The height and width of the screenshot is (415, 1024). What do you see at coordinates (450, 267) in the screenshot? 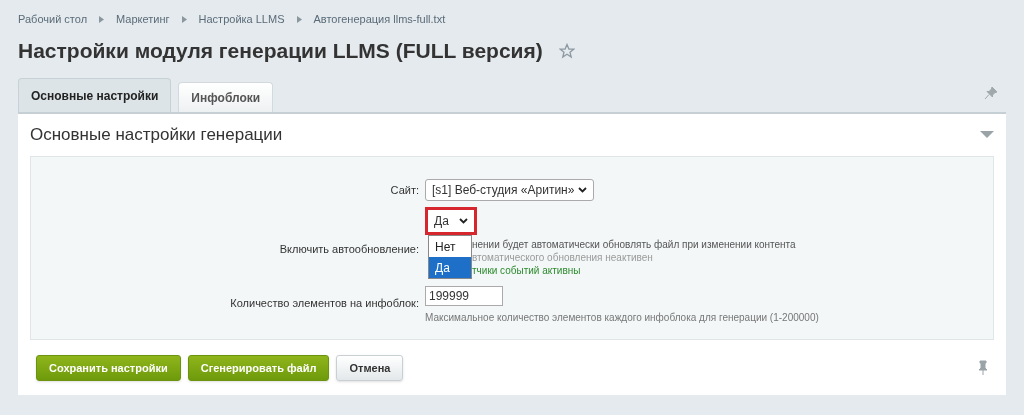
I see `dropdown-option: Да` at bounding box center [450, 267].